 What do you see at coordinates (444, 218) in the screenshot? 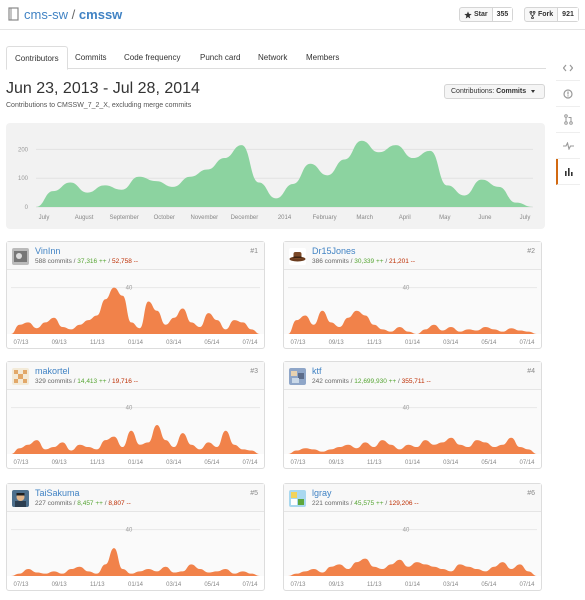
I see `x-tick-label: May` at bounding box center [444, 218].